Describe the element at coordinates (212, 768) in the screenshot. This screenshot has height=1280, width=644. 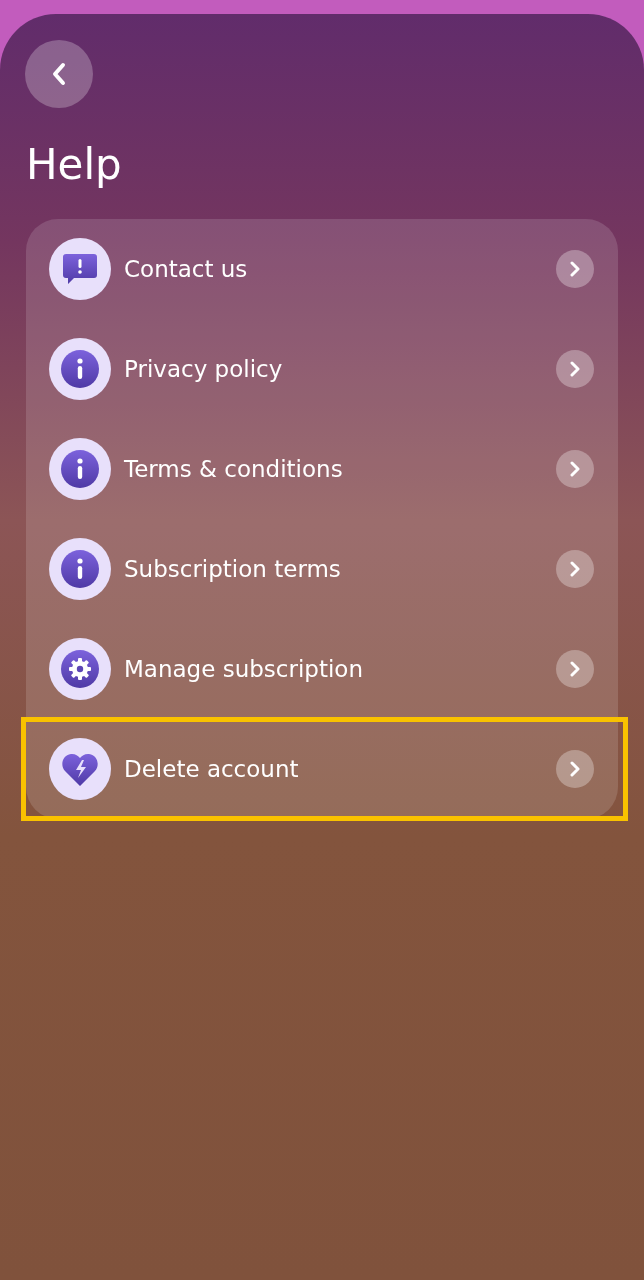
I see `menu-item-label: Delete account` at that location.